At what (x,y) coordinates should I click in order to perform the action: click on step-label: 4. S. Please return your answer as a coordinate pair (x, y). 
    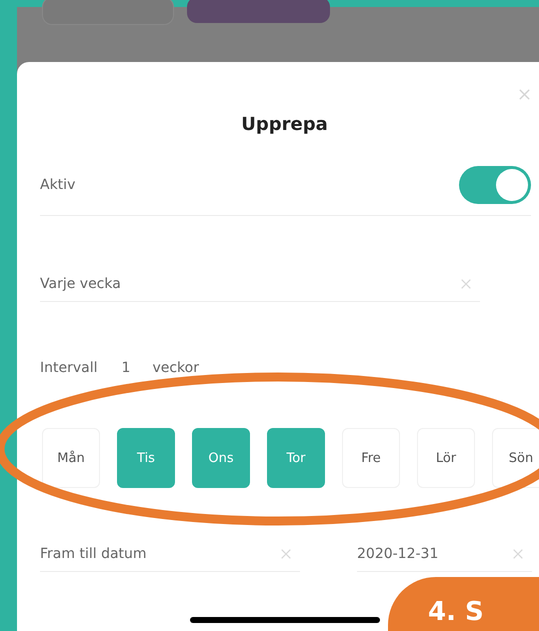
    Looking at the image, I should click on (456, 612).